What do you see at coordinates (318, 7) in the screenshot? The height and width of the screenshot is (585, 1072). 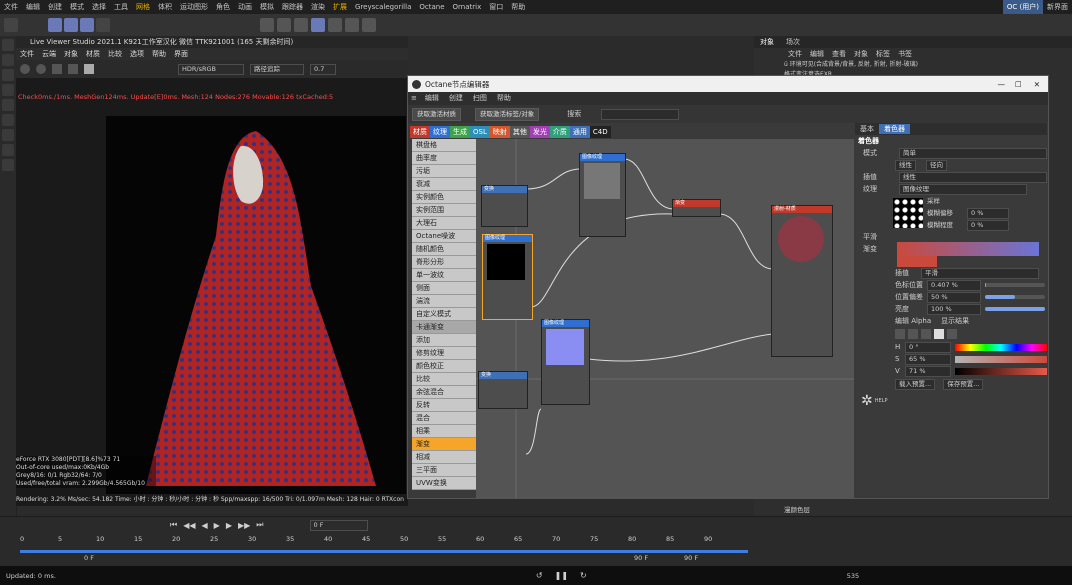 I see `menu-render: 渲染` at bounding box center [318, 7].